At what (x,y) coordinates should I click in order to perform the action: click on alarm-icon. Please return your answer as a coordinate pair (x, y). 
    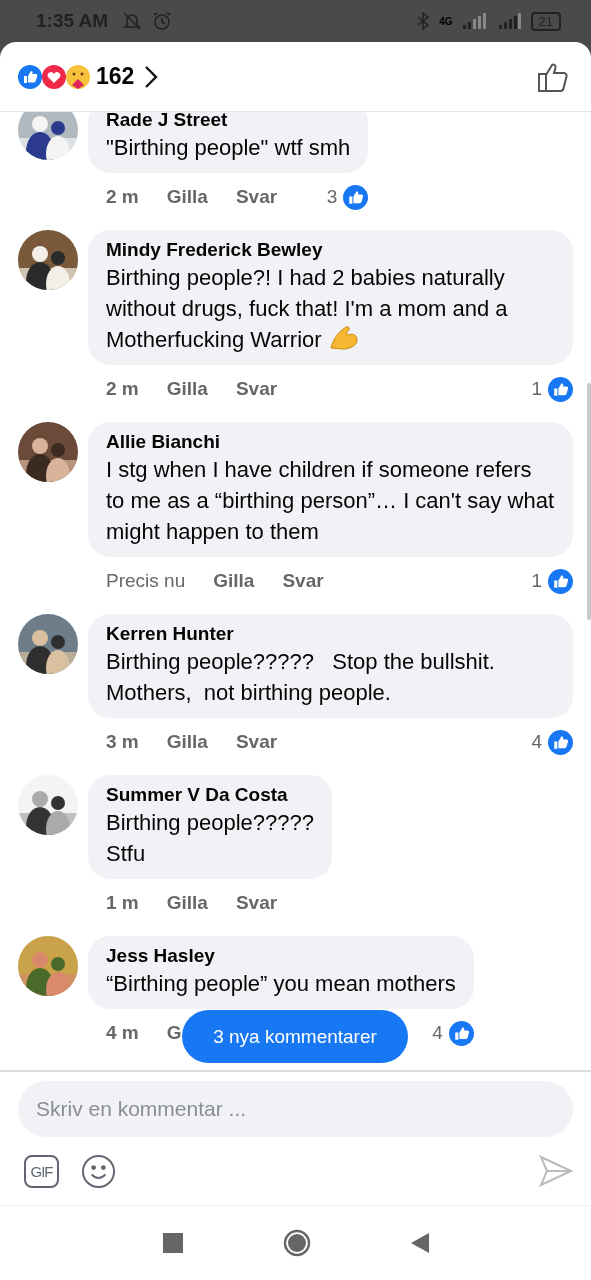
    Looking at the image, I should click on (162, 21).